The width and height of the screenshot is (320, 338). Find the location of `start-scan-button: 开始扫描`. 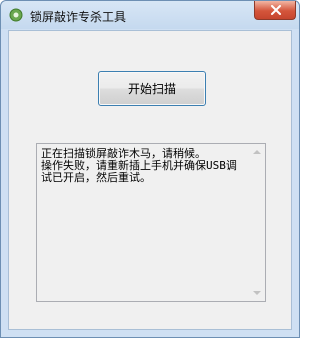

start-scan-button: 开始扫描 is located at coordinates (152, 88).